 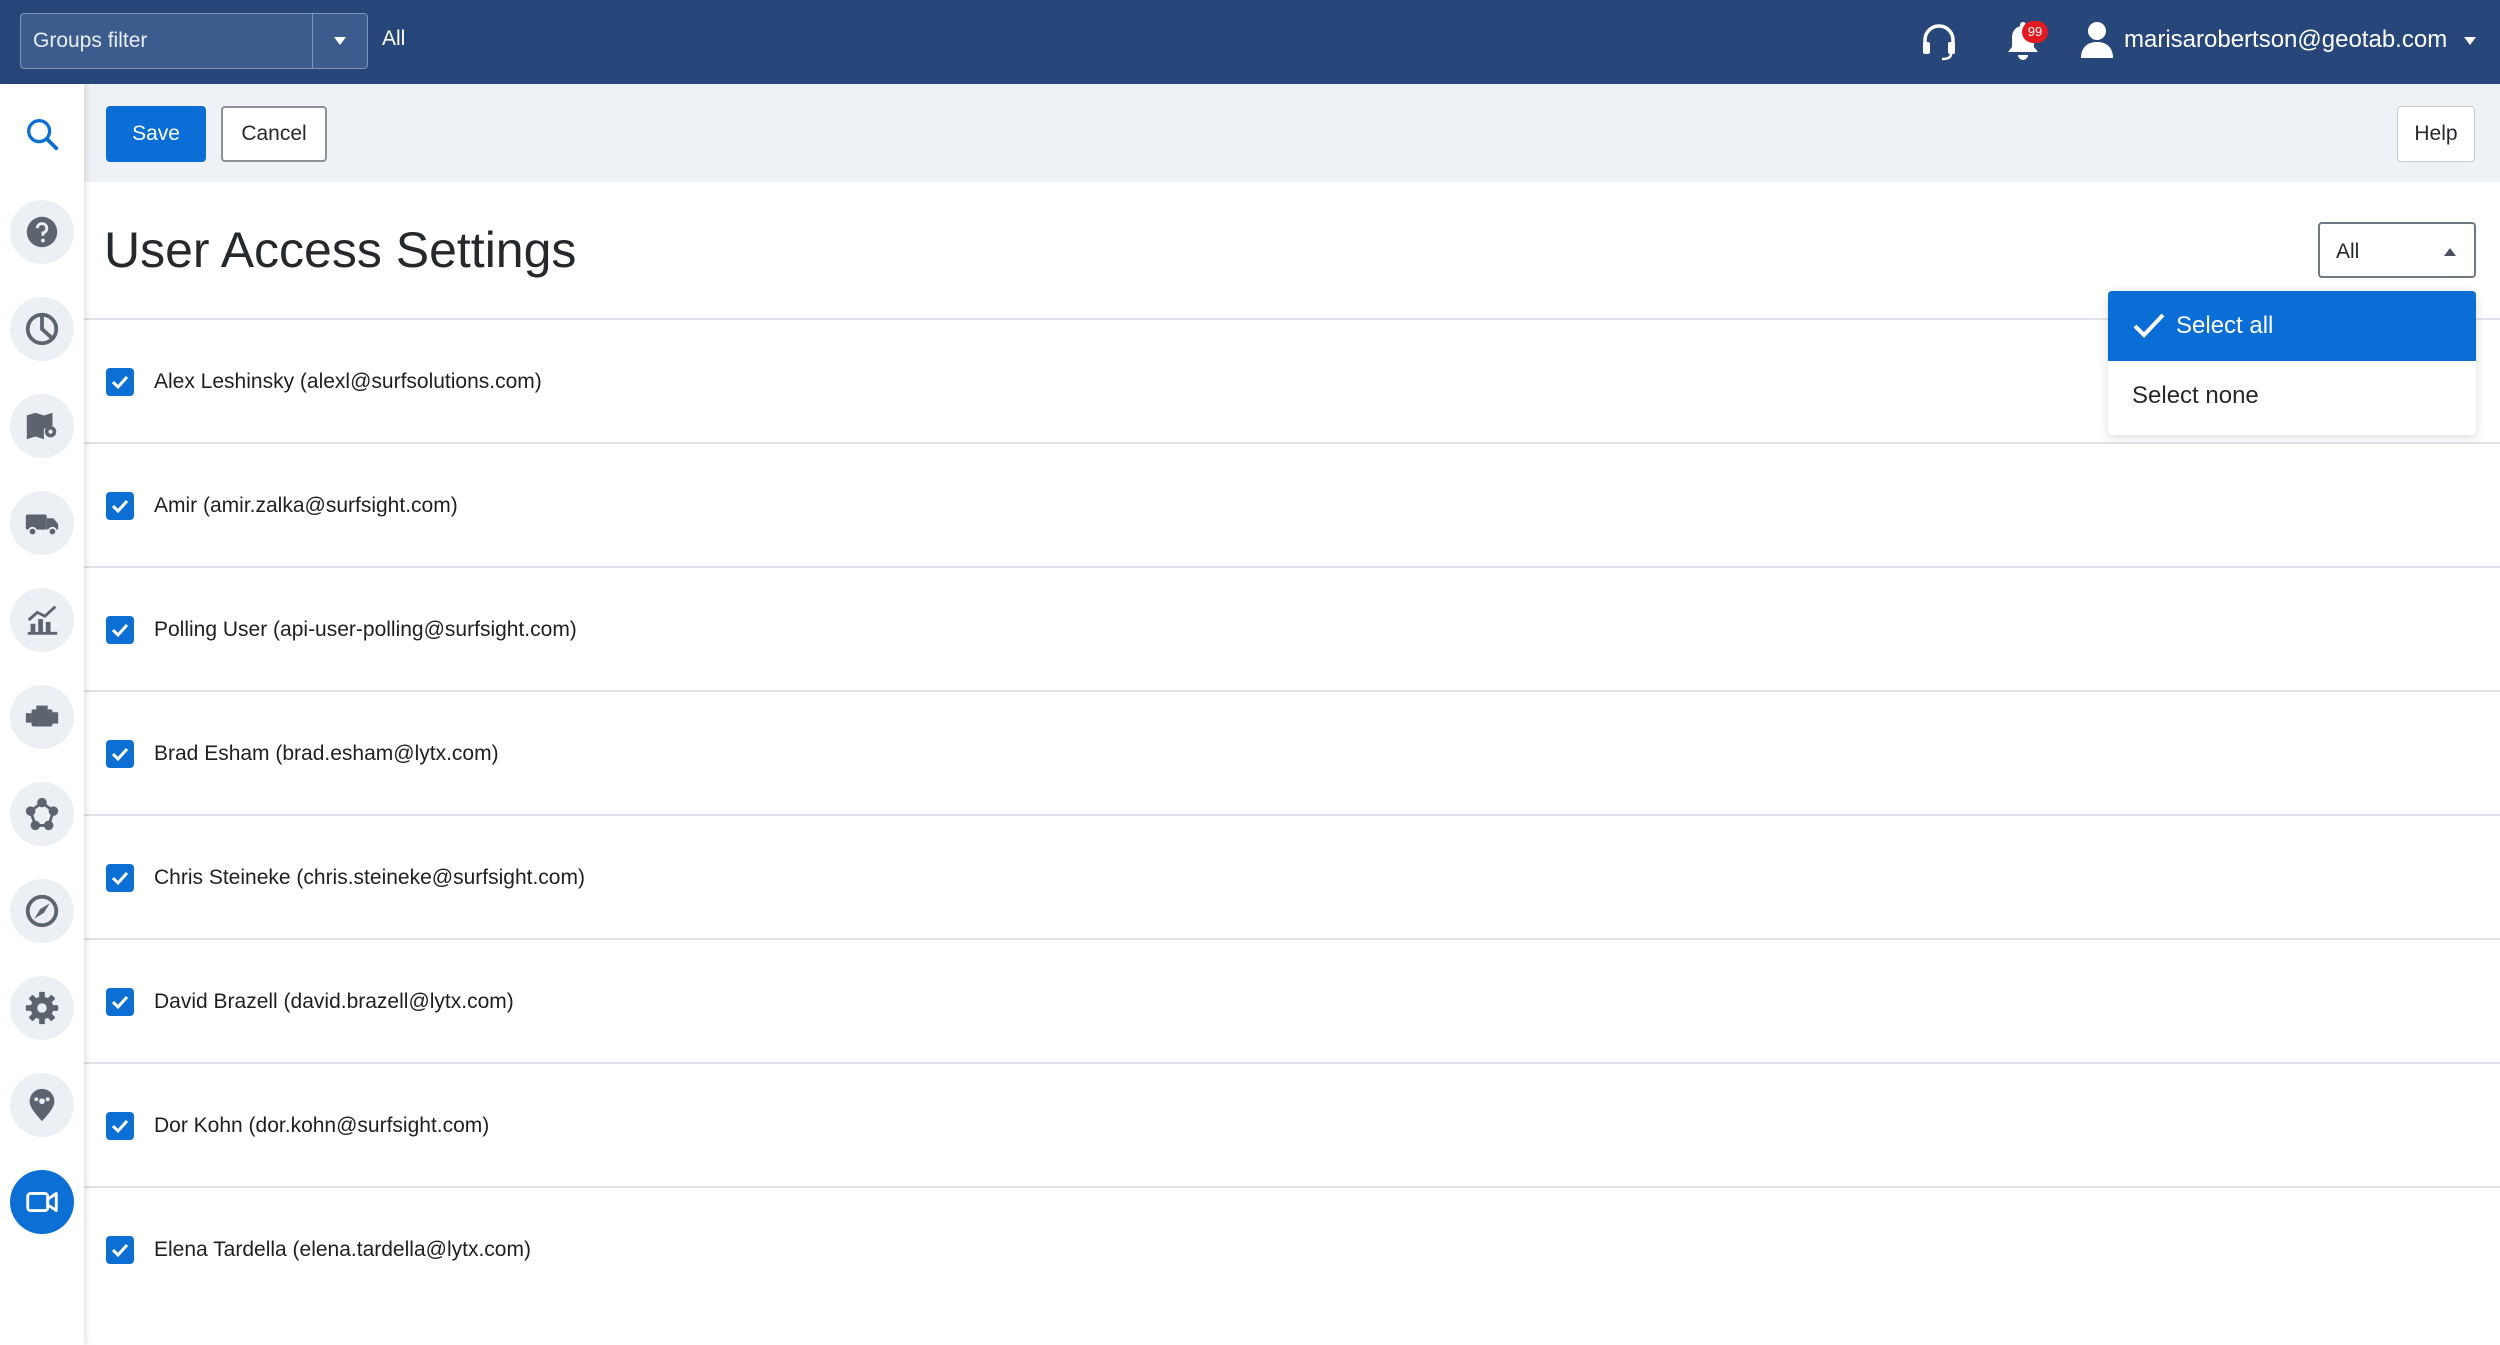 I want to click on location-icon, so click(x=42, y=1105).